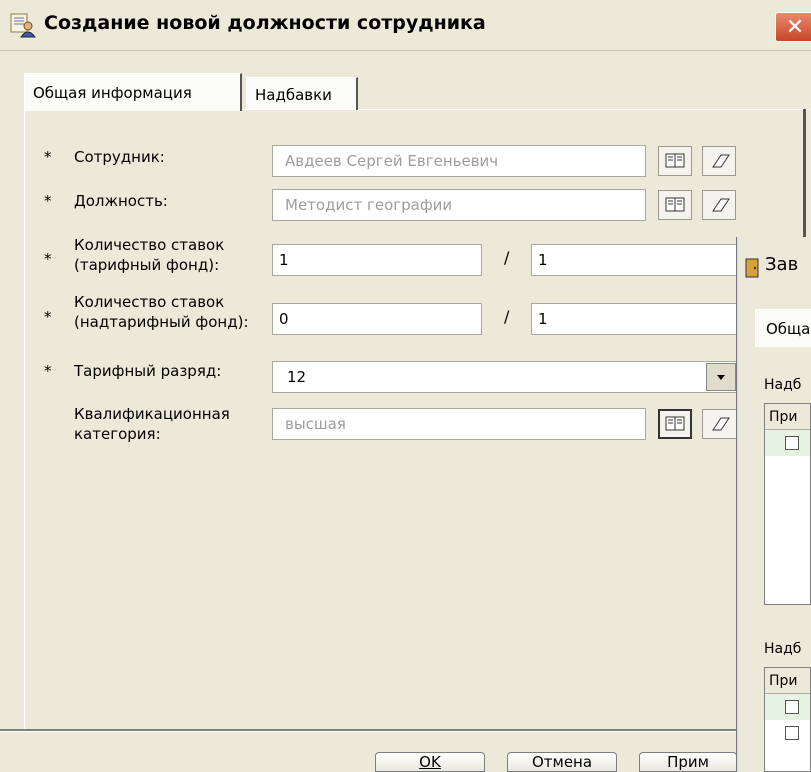  I want to click on window-title: Создание новой должности сотрудника, so click(265, 23).